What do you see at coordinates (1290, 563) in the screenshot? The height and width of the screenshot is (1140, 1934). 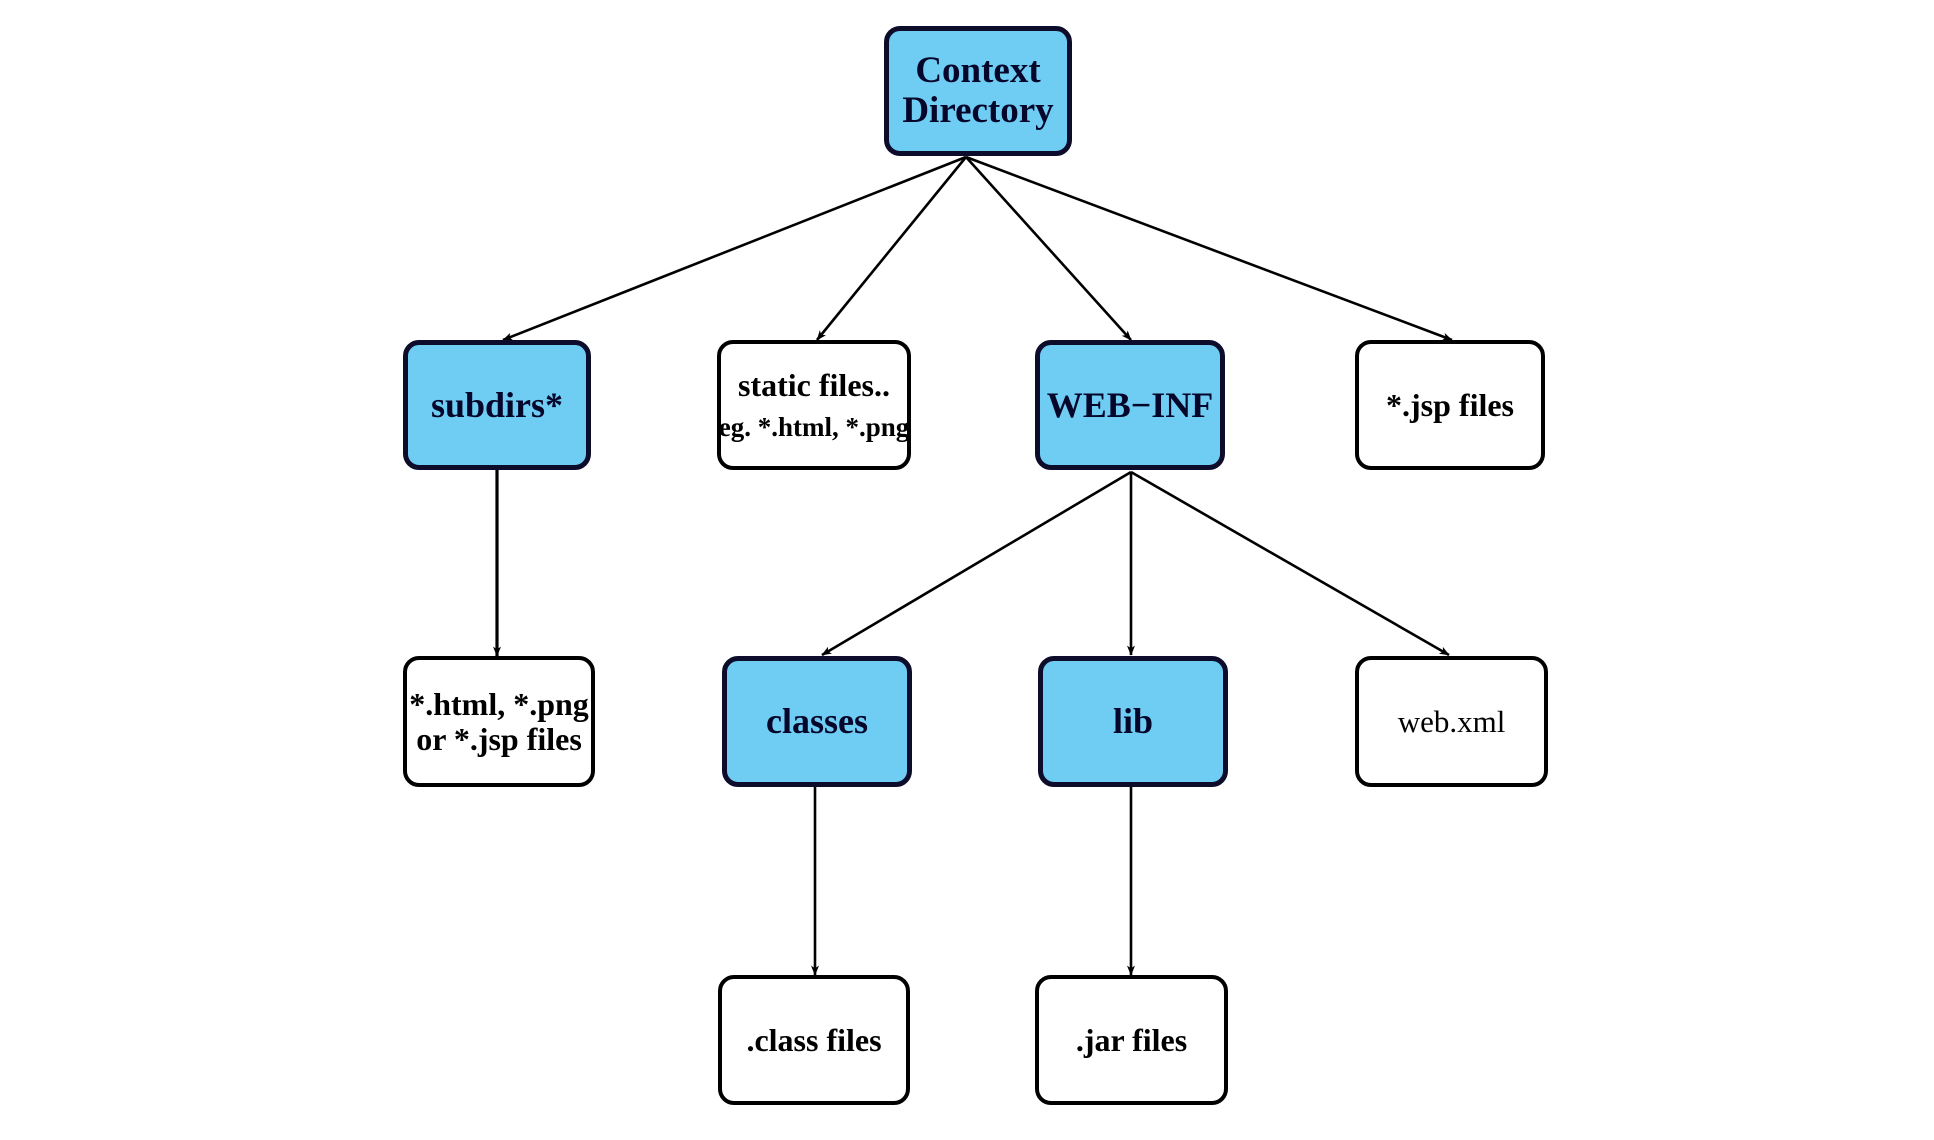 I see `edge-web-inf-to-web-xml` at bounding box center [1290, 563].